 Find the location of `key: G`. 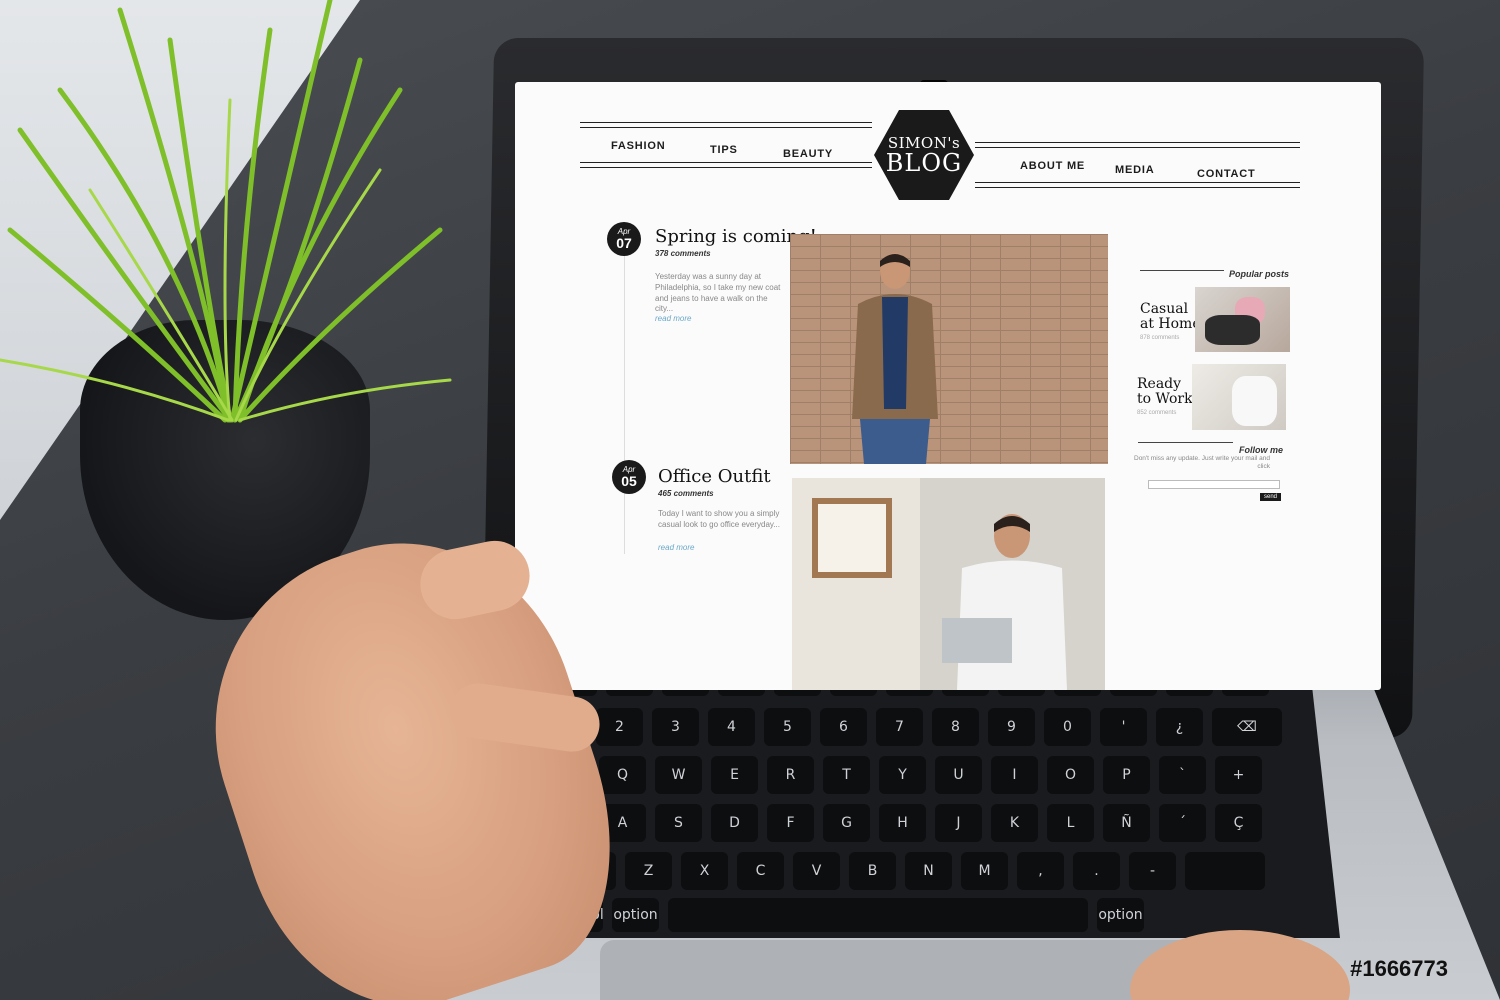

key: G is located at coordinates (846, 823).